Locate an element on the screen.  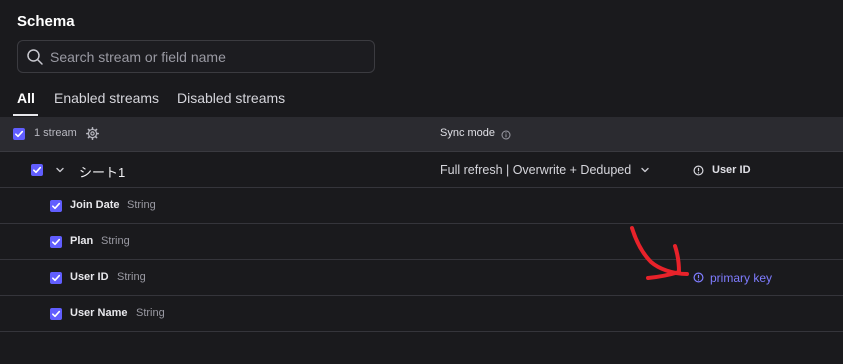
field-name: Join Date is located at coordinates (95, 205).